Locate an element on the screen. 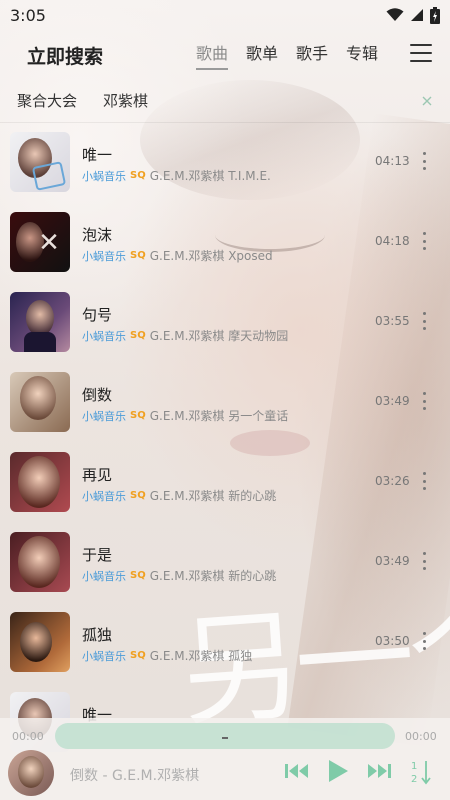 Image resolution: width=450 pixels, height=800 pixels. now-playing-cover is located at coordinates (31, 773).